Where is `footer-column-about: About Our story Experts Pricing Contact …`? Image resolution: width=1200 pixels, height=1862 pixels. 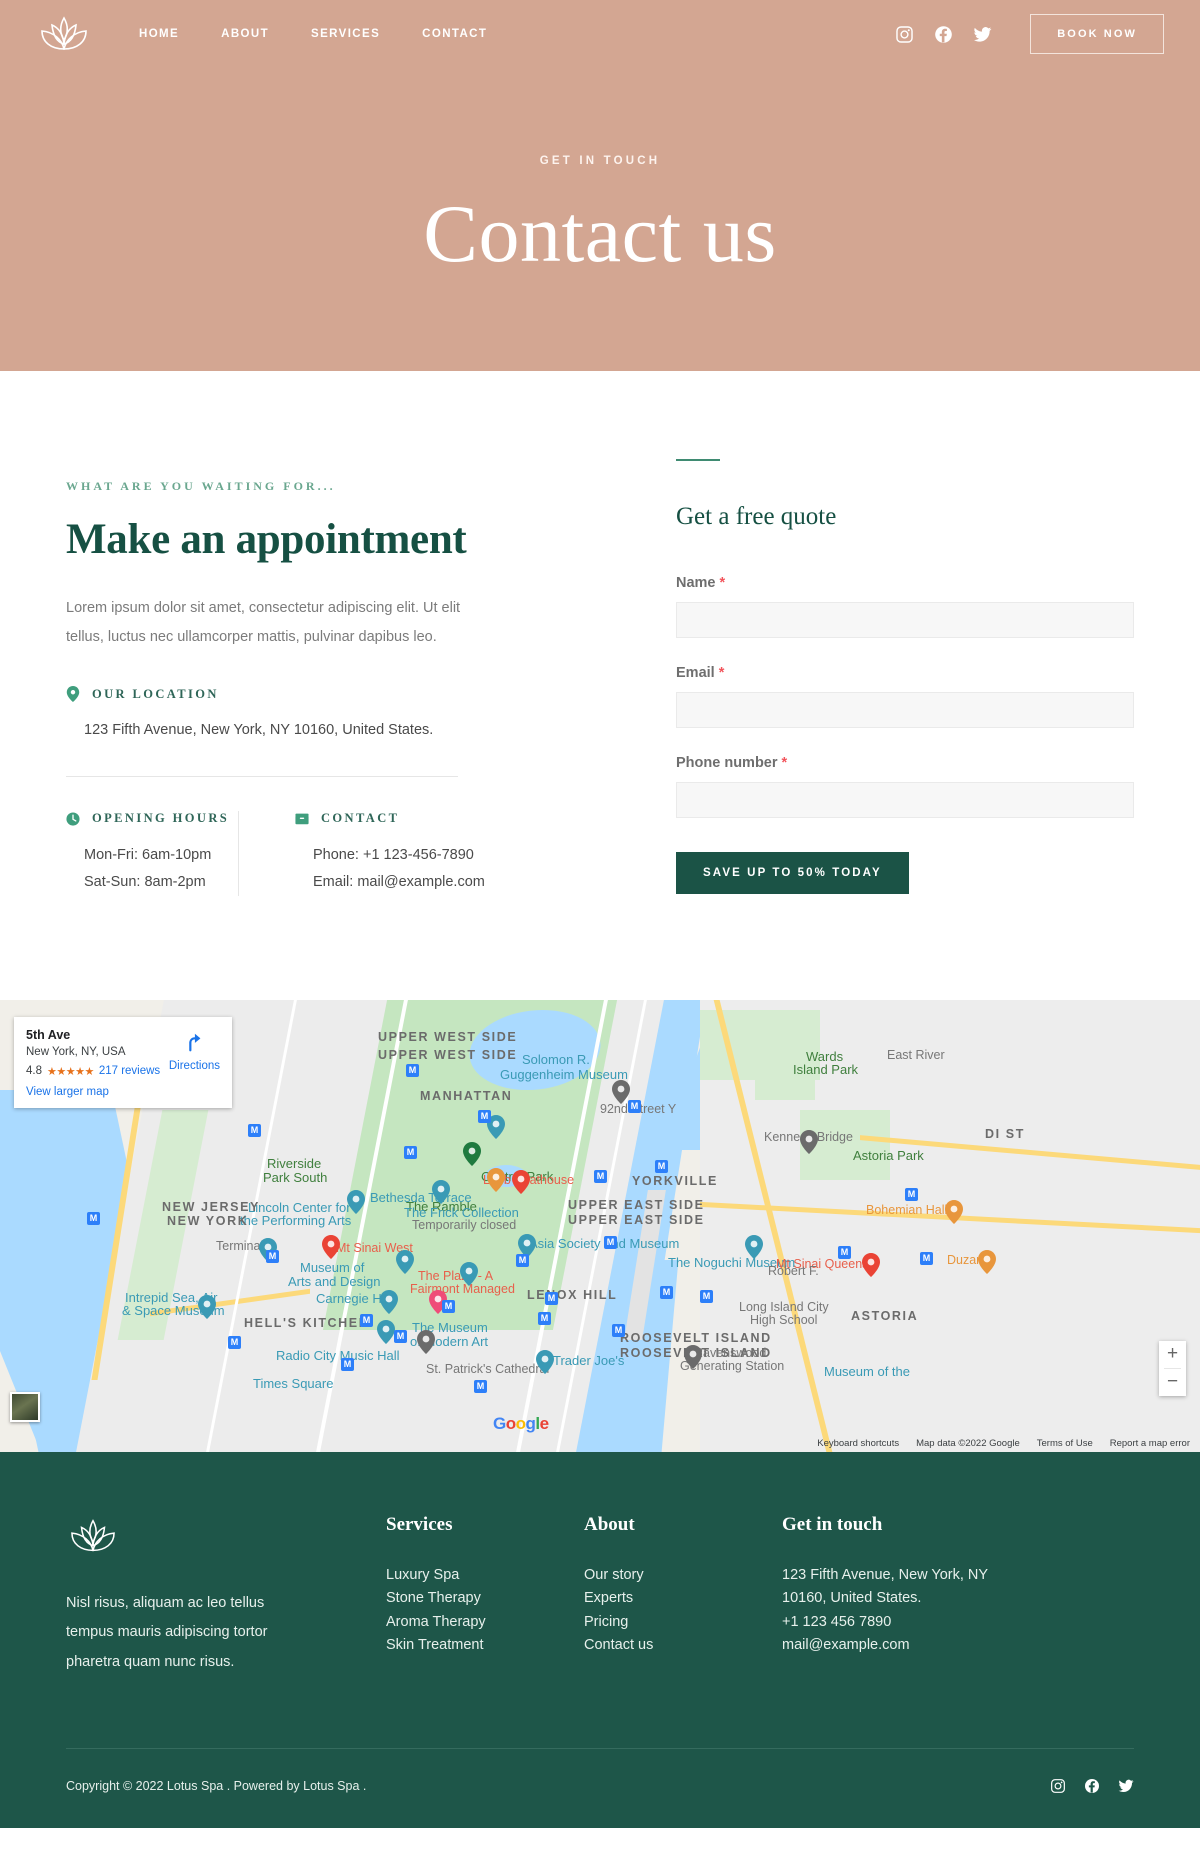 footer-column-about: About Our story Experts Pricing Contact … is located at coordinates (683, 1596).